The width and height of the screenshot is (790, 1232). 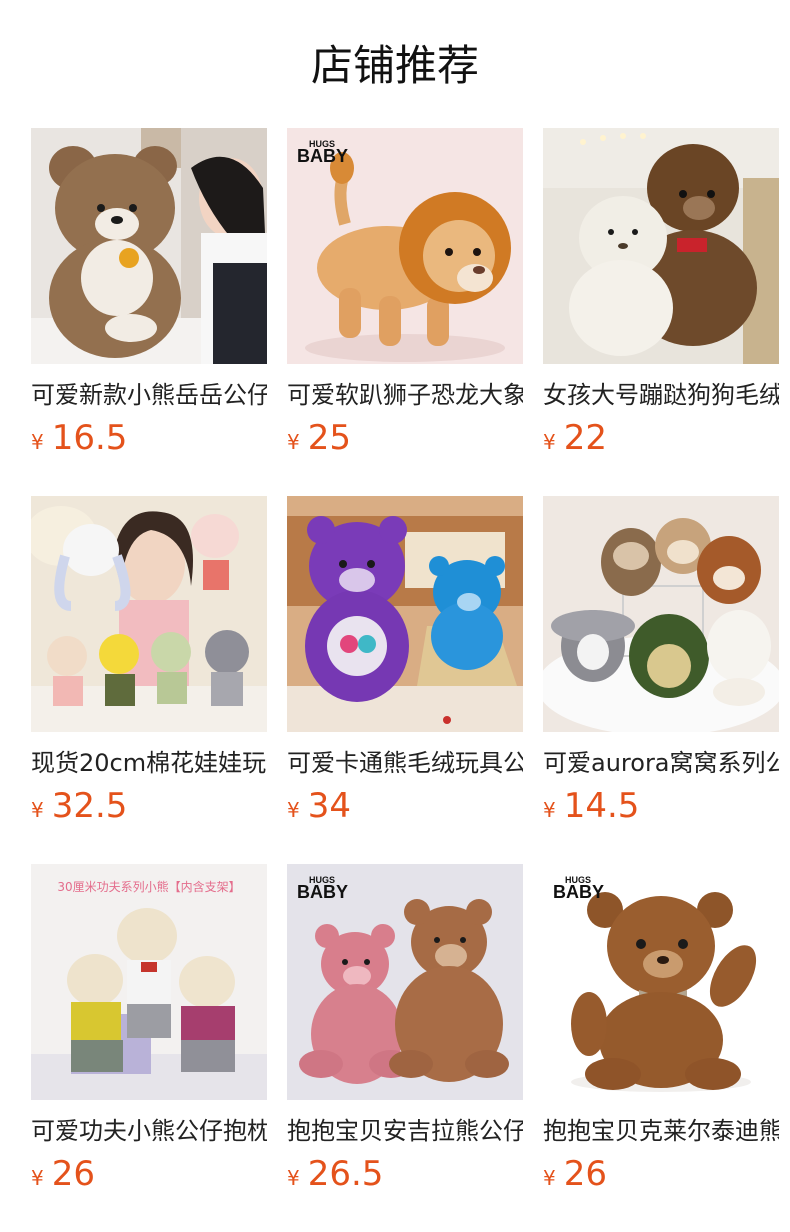 What do you see at coordinates (661, 395) in the screenshot?
I see `product-name: 女孩大号蹦跶狗狗毛绒` at bounding box center [661, 395].